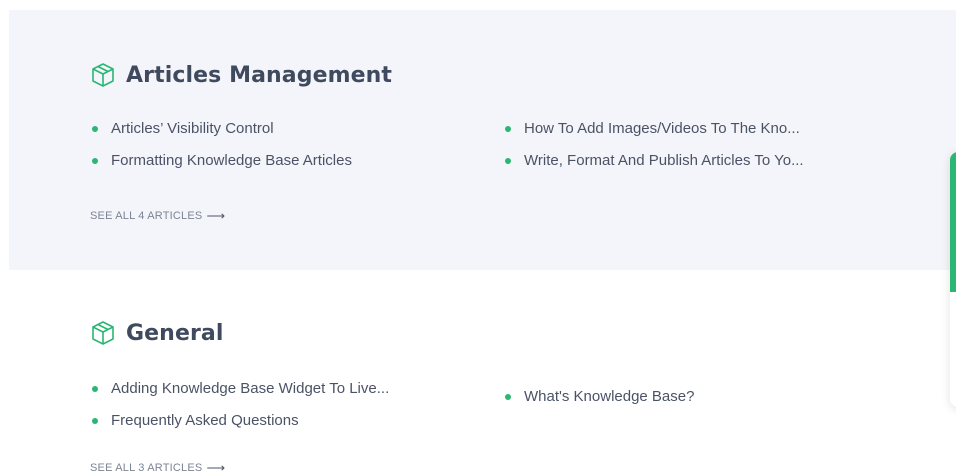  What do you see at coordinates (146, 216) in the screenshot?
I see `see-all-label: SEE ALL 4 ARTICLES` at bounding box center [146, 216].